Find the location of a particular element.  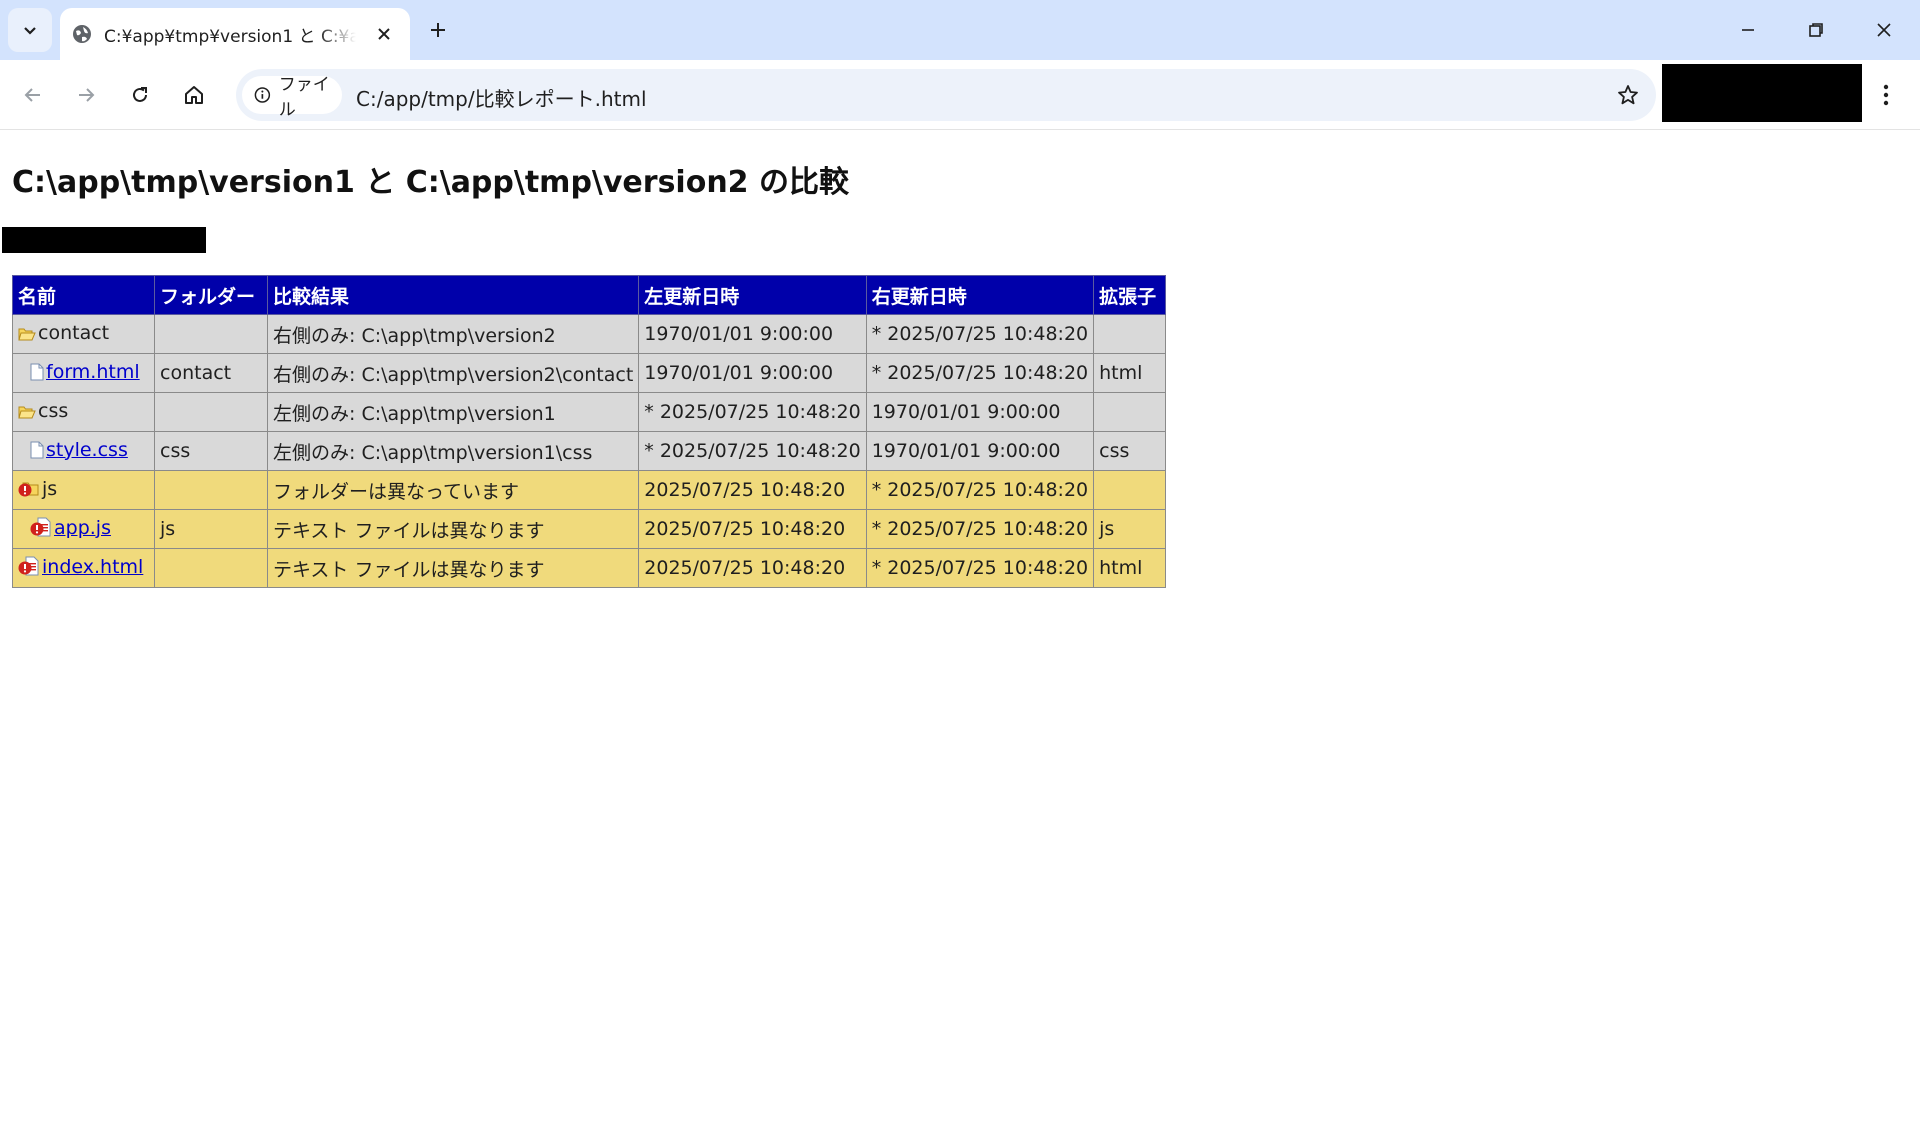

cell-folder: js is located at coordinates (211, 529).